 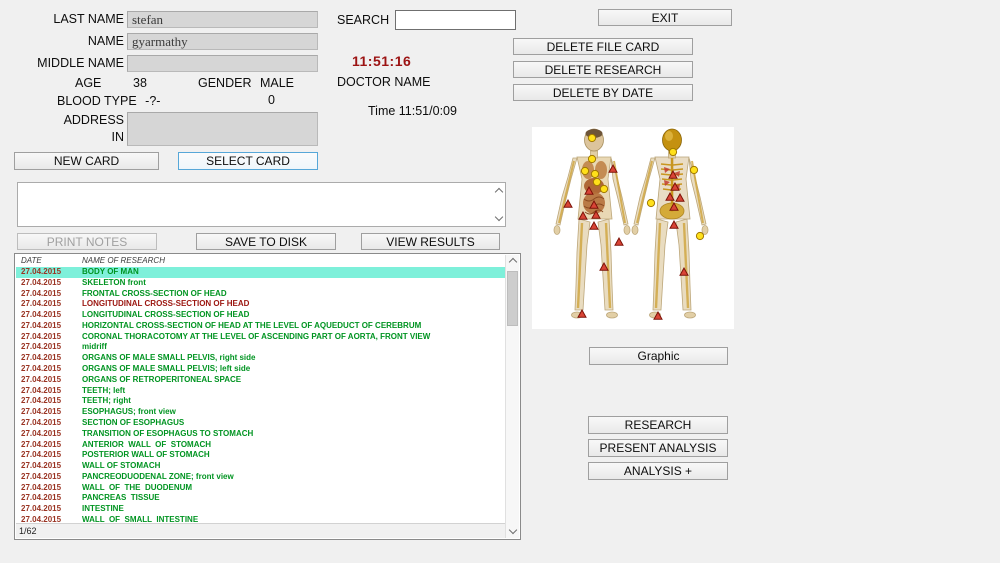 What do you see at coordinates (261, 391) in the screenshot?
I see `list-item: 27.04.2015 TEETH; left` at bounding box center [261, 391].